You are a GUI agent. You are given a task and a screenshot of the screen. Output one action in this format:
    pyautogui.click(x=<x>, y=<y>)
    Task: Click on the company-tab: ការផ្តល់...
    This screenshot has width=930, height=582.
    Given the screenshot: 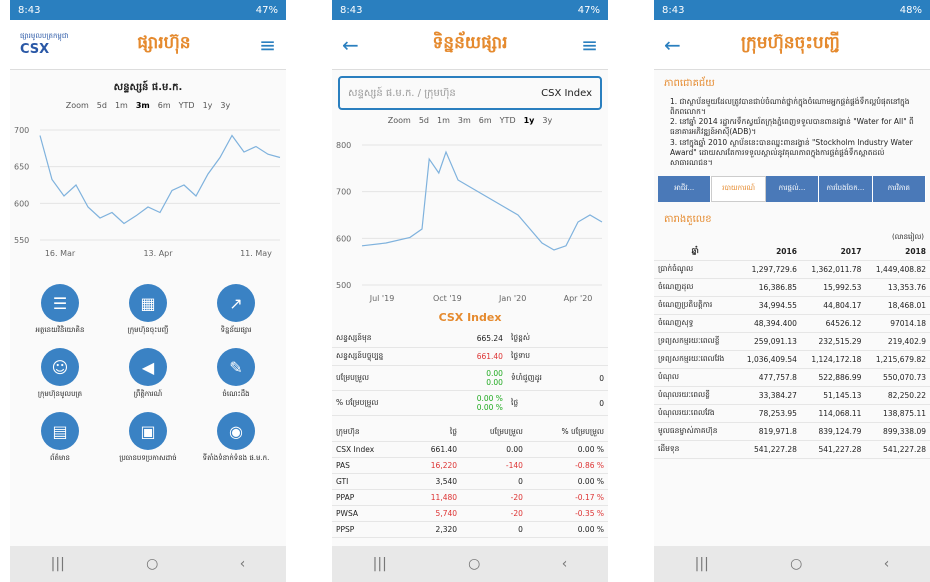 What is the action you would take?
    pyautogui.click(x=792, y=188)
    